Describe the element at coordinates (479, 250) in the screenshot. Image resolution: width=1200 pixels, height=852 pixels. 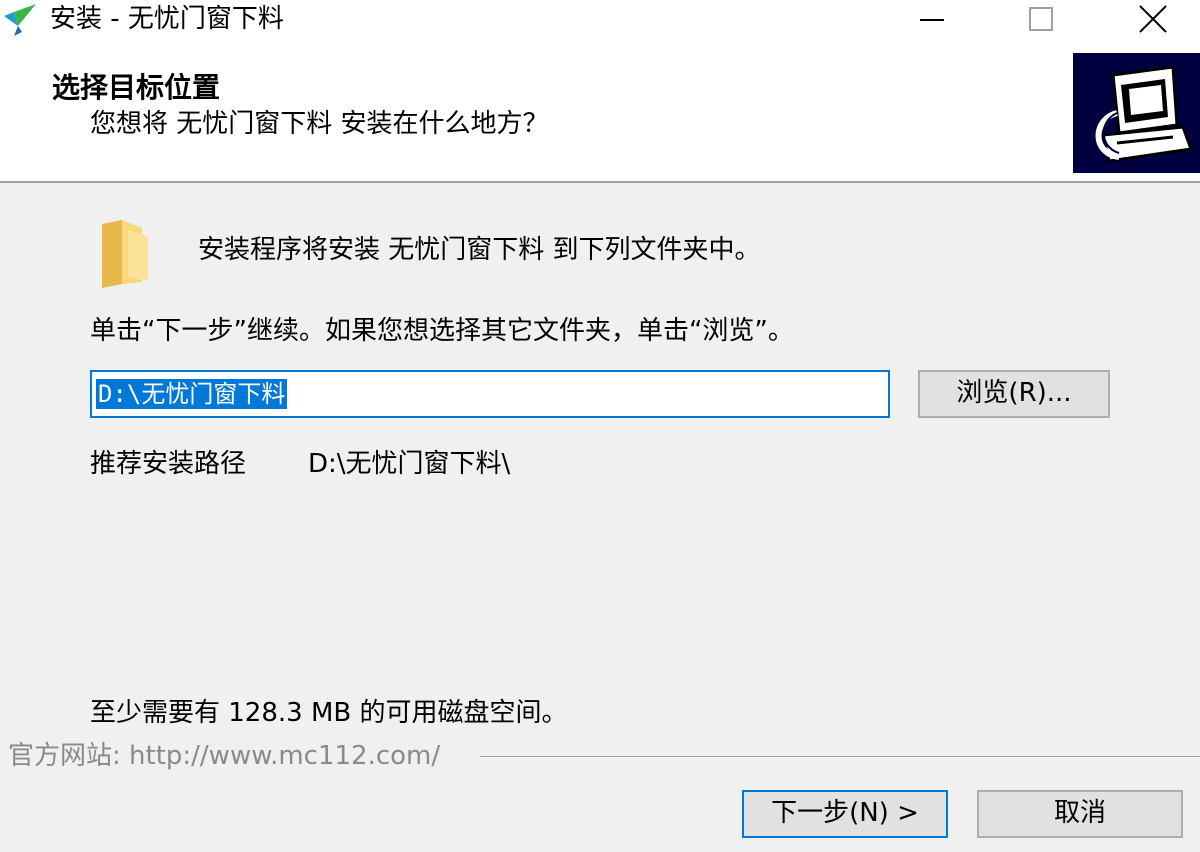
I see `install-description: 安装程序将安装 无忧门窗下料 到下列文件夹中。` at that location.